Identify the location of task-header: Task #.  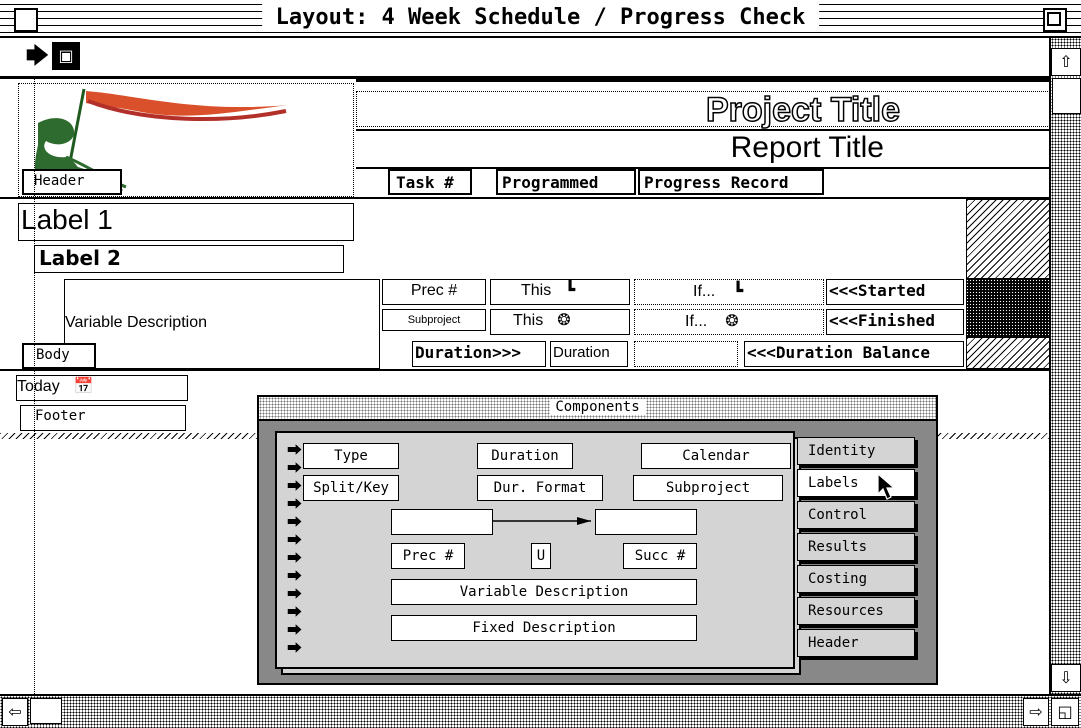
(430, 182).